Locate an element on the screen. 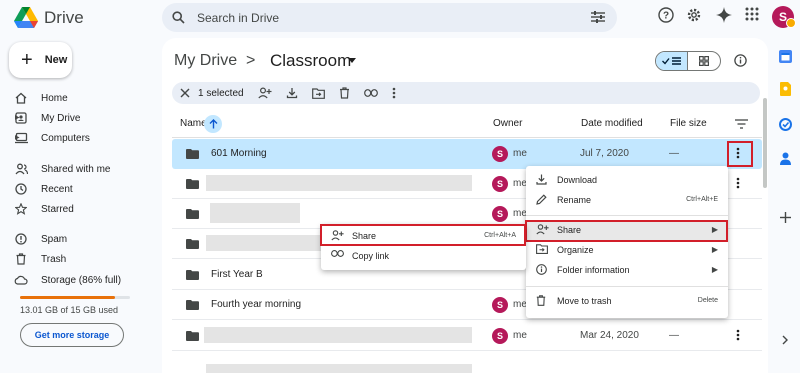  sidebar-item-computers: Computers is located at coordinates (52, 138).